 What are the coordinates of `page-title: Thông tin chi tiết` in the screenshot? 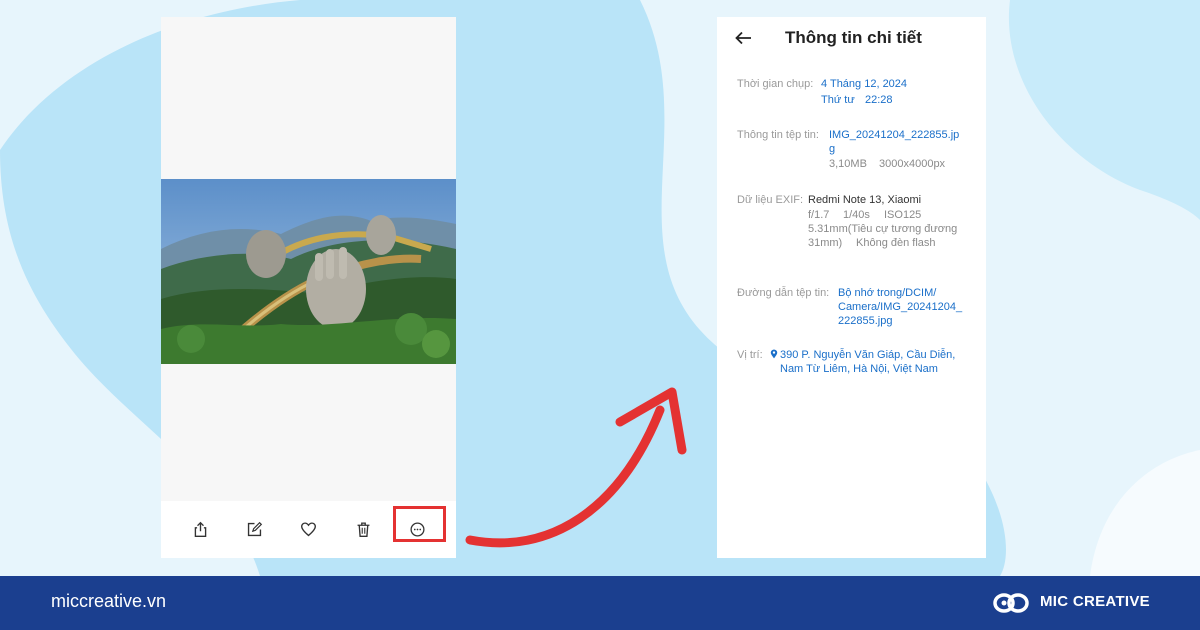 It's located at (853, 37).